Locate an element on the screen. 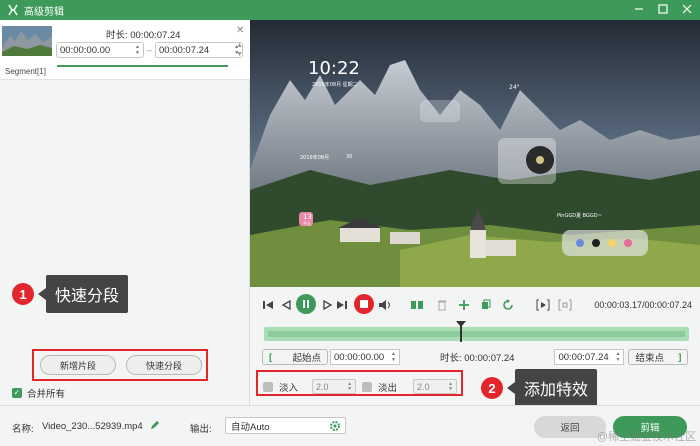 This screenshot has width=700, height=446. output-label: 输出: is located at coordinates (201, 429).